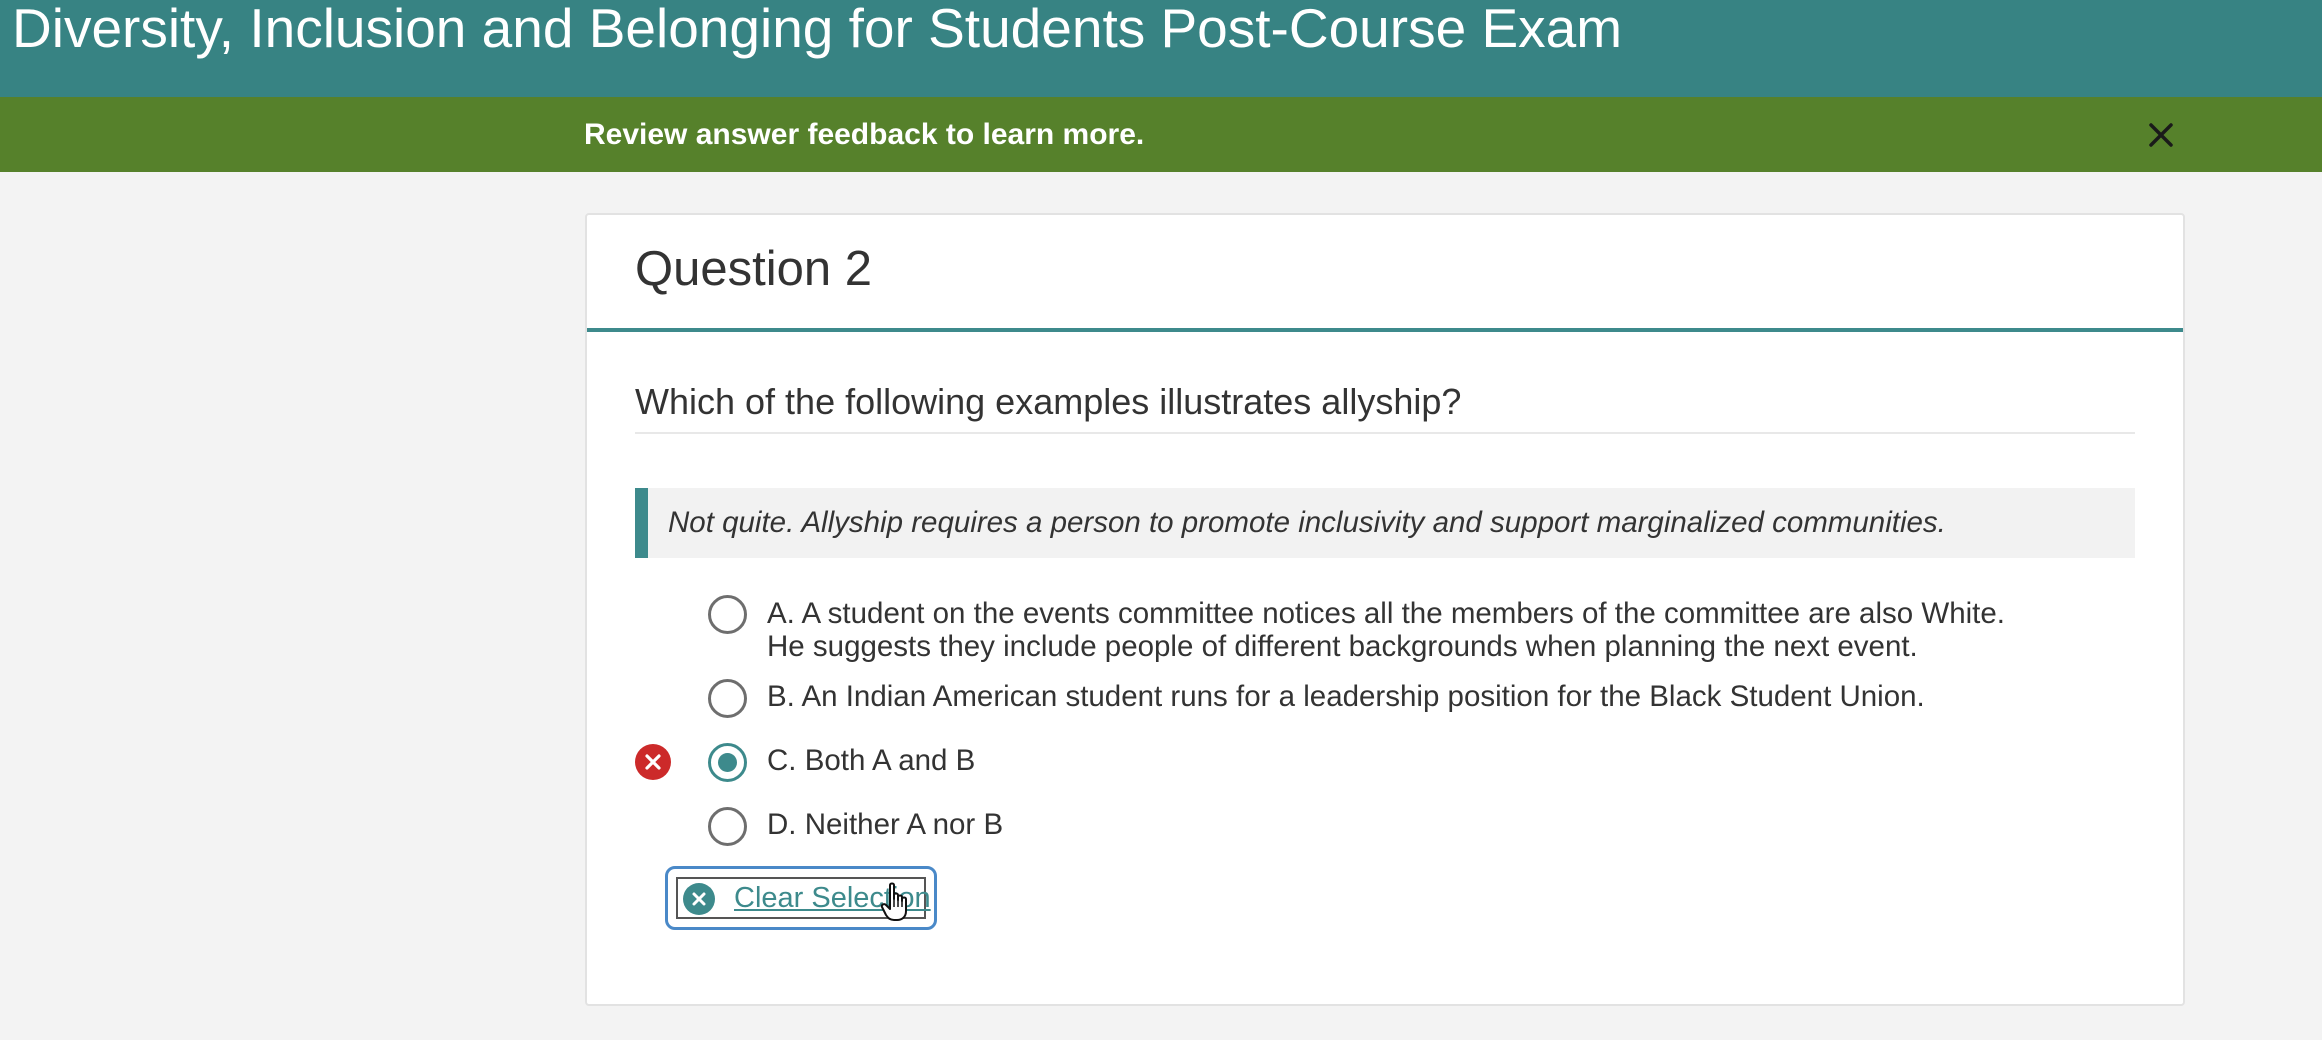 This screenshot has width=2322, height=1040. I want to click on banner-close-button, so click(2161, 135).